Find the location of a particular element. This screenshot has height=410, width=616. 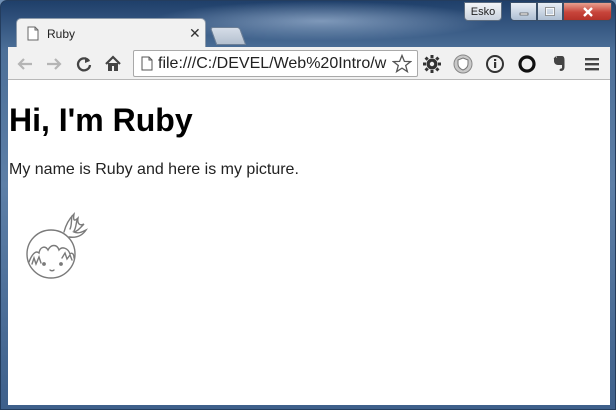

maximize-button is located at coordinates (550, 11).